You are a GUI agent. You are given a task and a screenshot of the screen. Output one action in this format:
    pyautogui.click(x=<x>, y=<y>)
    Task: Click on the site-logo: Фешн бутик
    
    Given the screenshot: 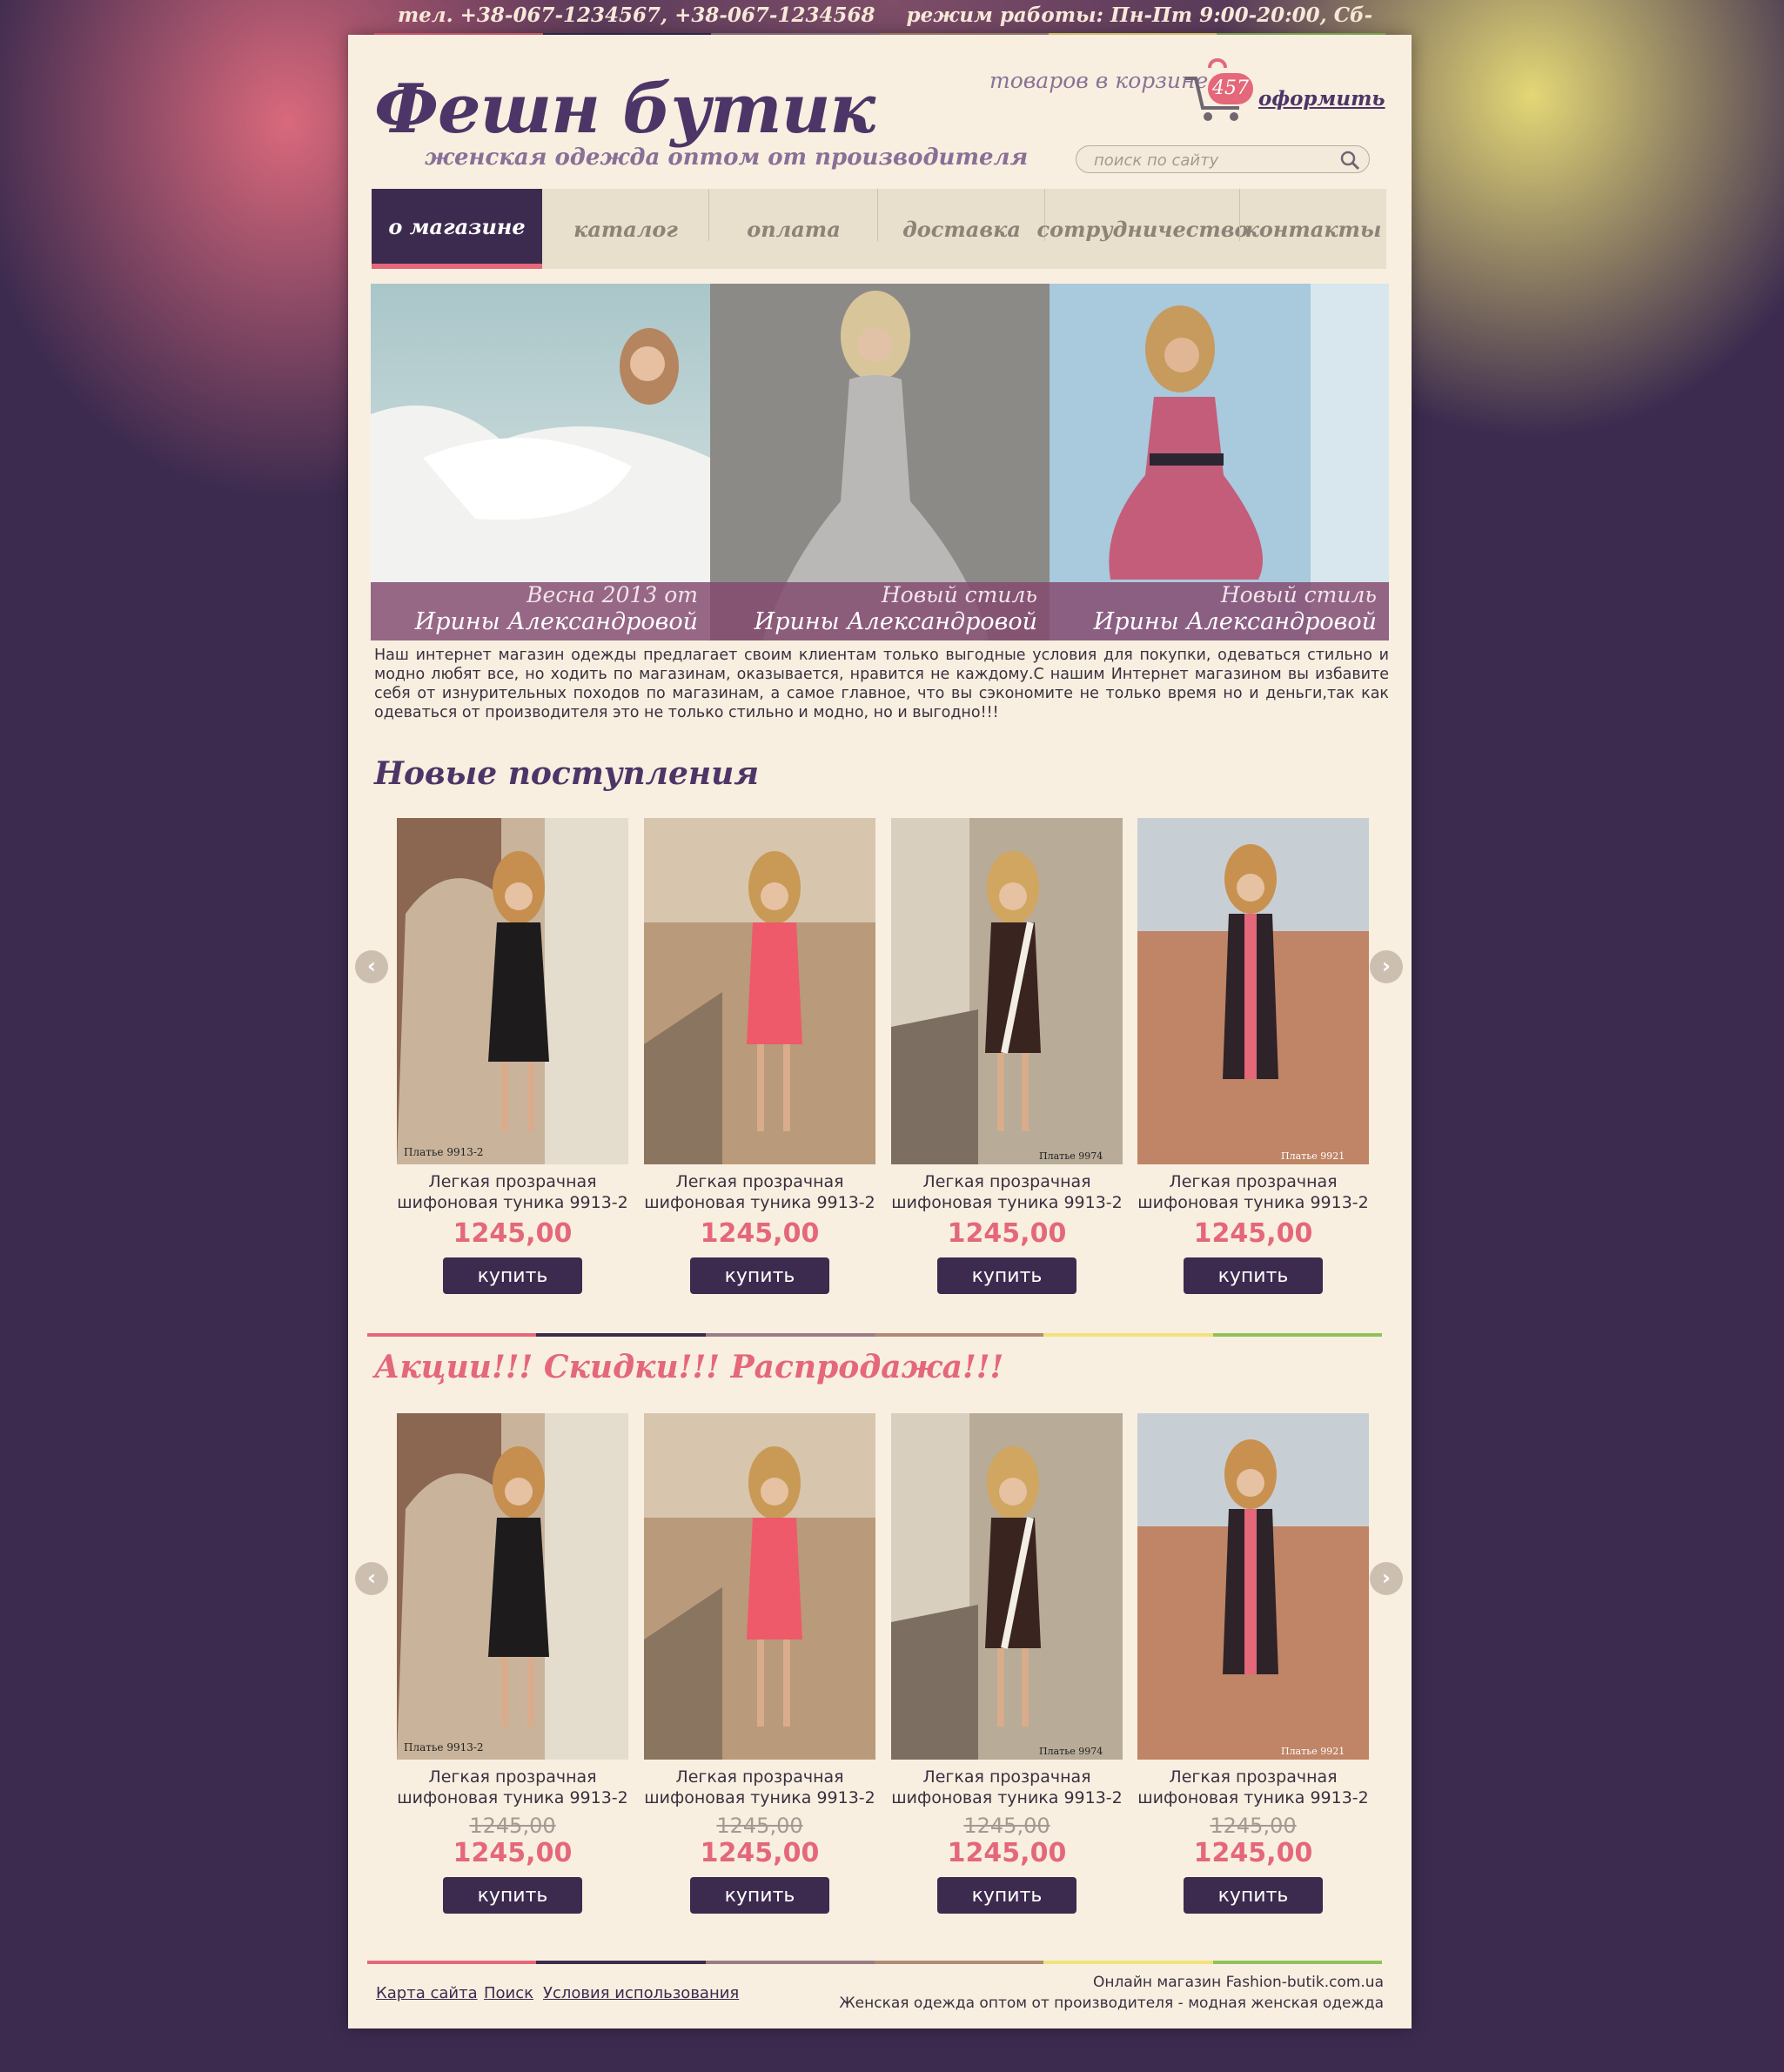 What is the action you would take?
    pyautogui.click(x=625, y=109)
    